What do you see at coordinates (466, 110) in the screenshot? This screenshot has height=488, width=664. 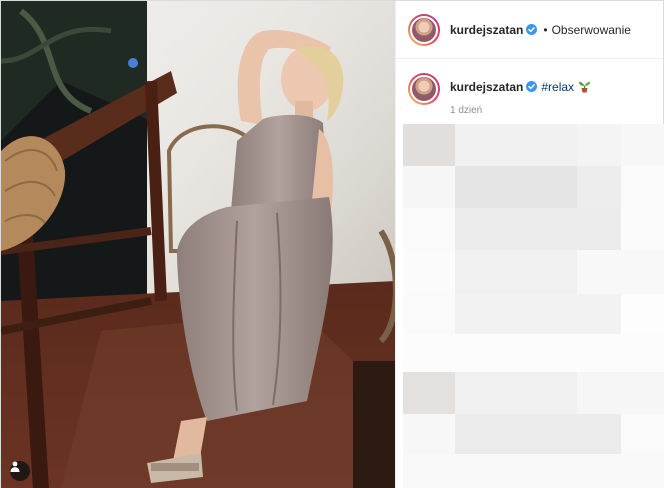 I see `post-timestamp: 1 dzień` at bounding box center [466, 110].